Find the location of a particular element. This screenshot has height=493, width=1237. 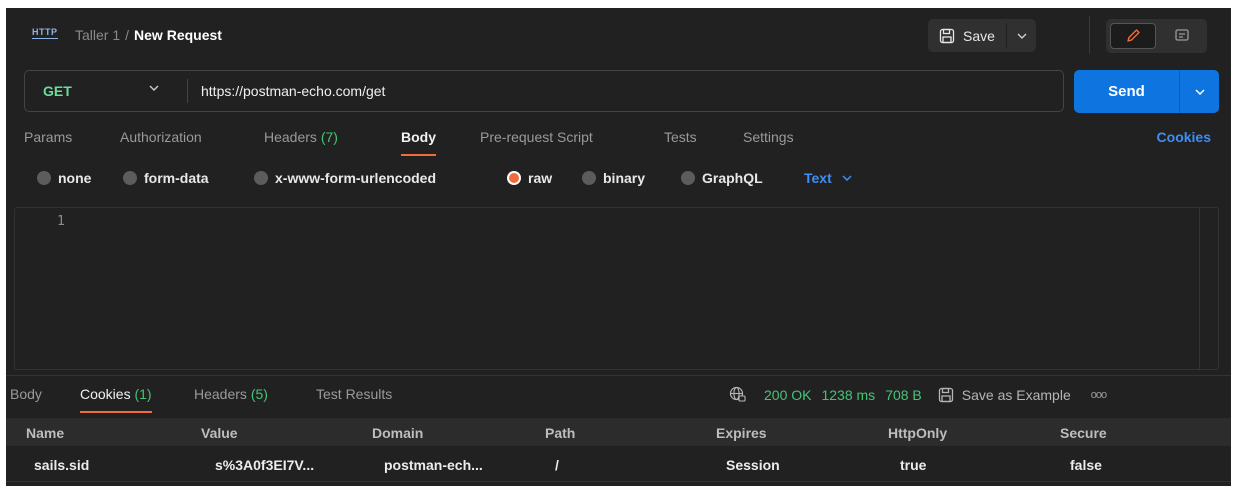

tab-label: Settings is located at coordinates (768, 137).